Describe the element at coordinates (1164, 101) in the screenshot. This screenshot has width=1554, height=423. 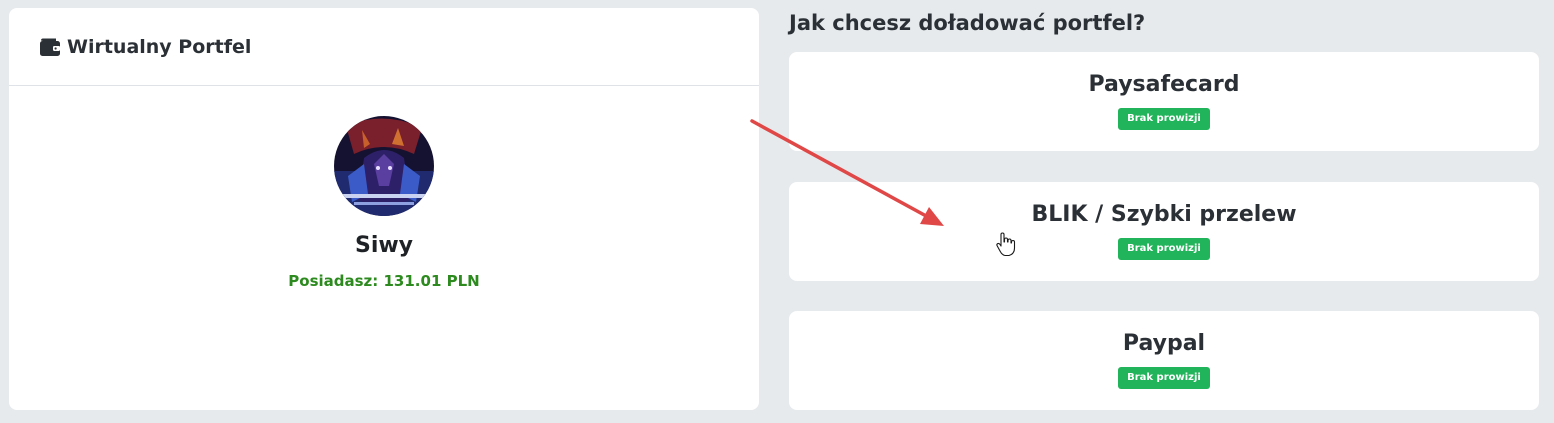
I see `payment-method-paysafecard: Paysafecard Brak prowizji` at that location.